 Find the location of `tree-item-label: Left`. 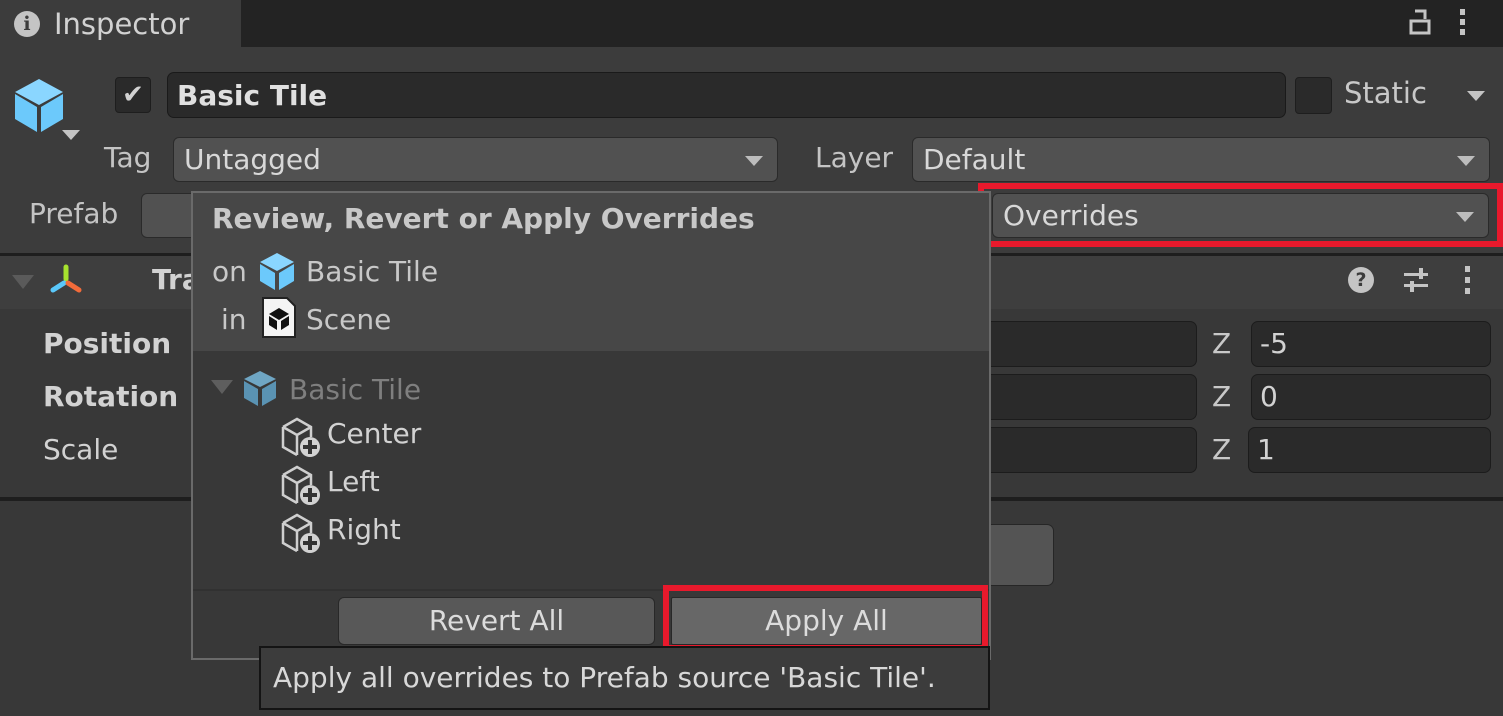

tree-item-label: Left is located at coordinates (353, 481).